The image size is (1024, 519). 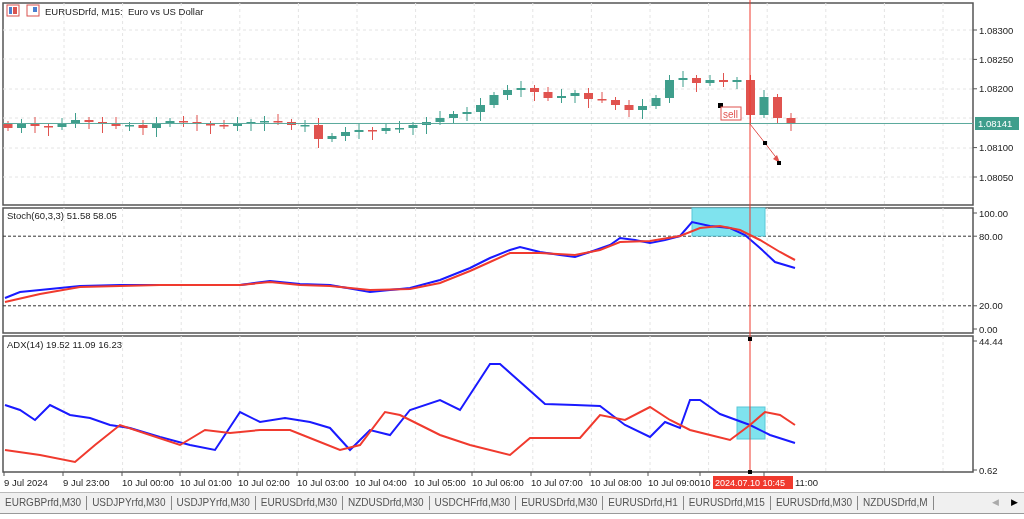 What do you see at coordinates (62, 215) in the screenshot?
I see `indicator-label: Stoch(60,3,3) 51.58 58.05` at bounding box center [62, 215].